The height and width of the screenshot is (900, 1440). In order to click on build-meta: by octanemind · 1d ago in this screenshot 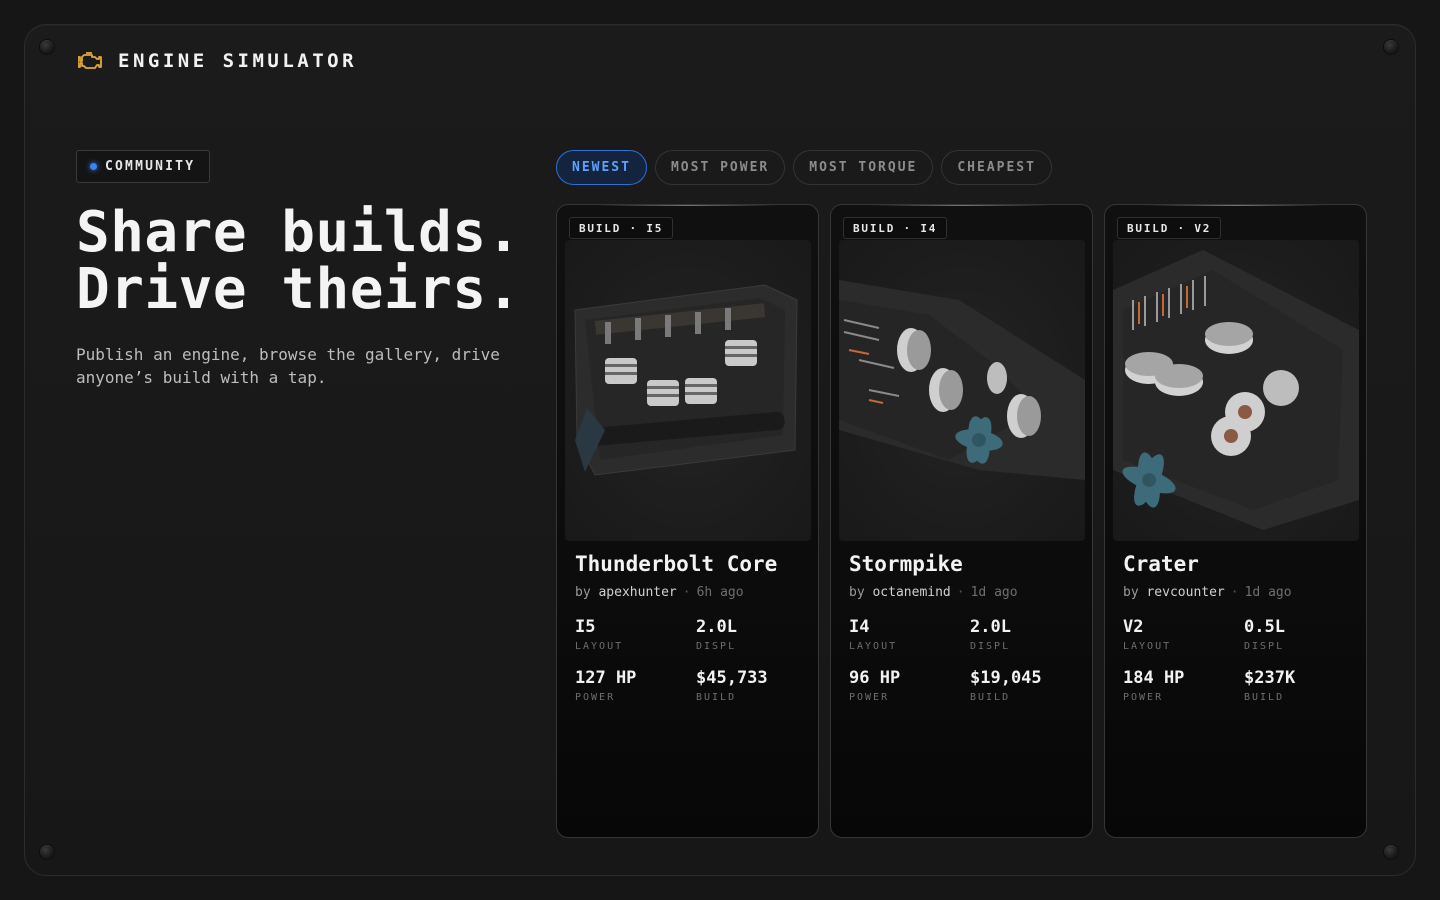, I will do `click(933, 592)`.